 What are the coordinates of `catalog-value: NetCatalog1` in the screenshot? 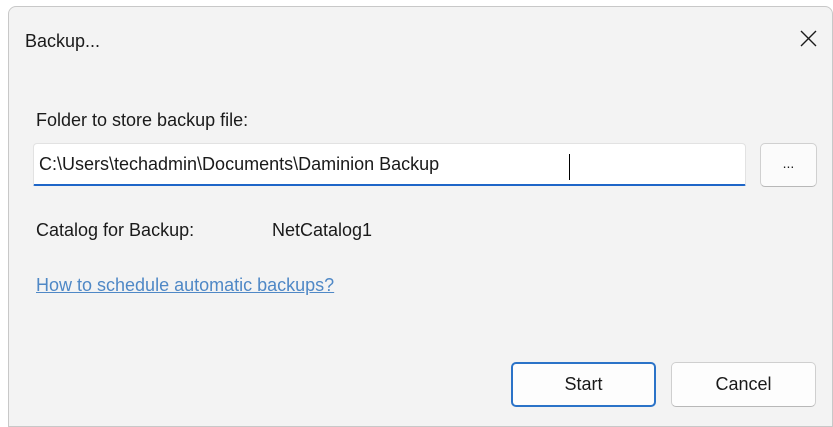 It's located at (322, 230).